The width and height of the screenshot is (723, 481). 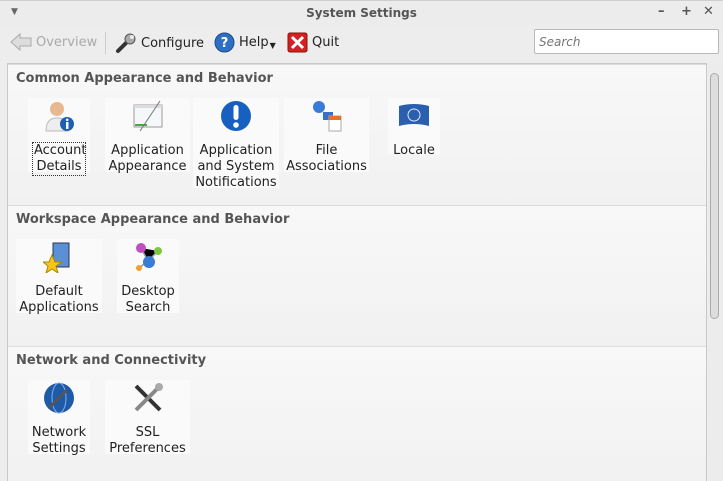 I want to click on section-title: Common Appearance and Behavior, so click(x=144, y=78).